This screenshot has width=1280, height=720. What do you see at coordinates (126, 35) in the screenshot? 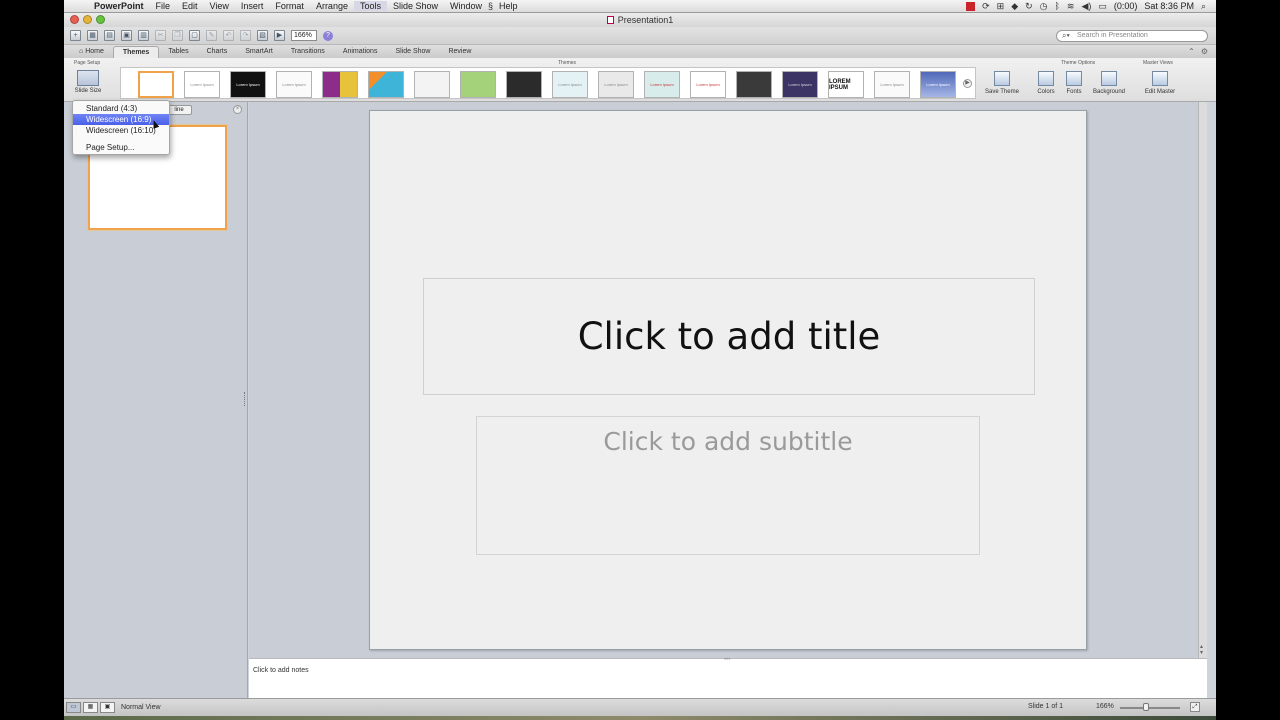
I see `save-icon: ▣` at bounding box center [126, 35].